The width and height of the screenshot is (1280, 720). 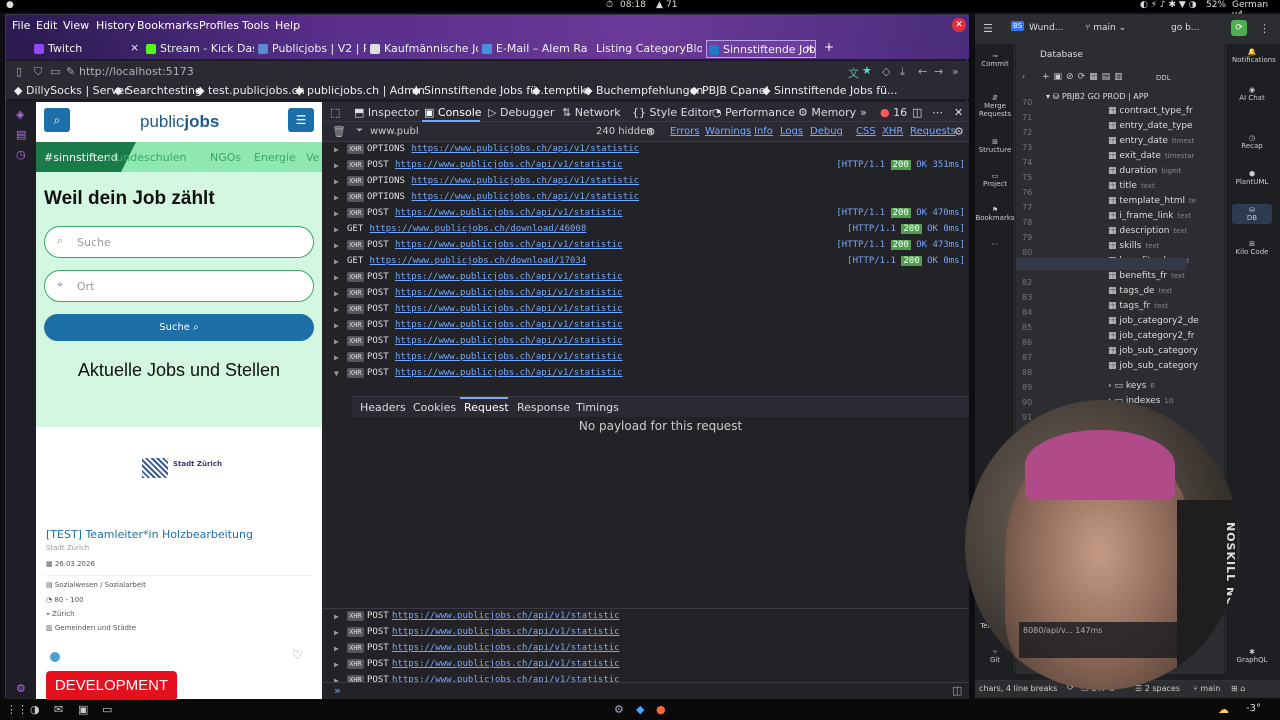 I want to click on sidebar-icon: ▤, so click(x=21, y=134).